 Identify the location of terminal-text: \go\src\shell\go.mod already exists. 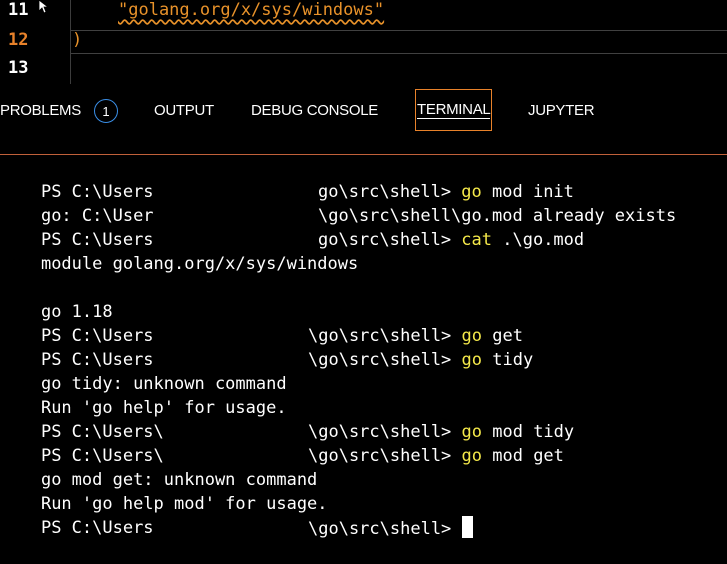
(497, 216).